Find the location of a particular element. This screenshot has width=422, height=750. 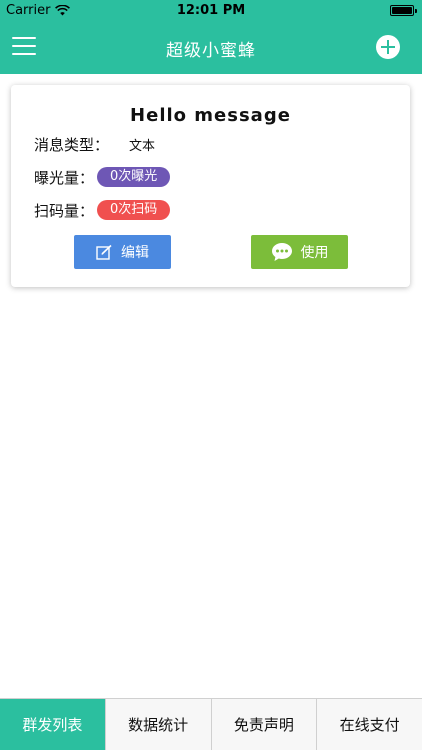

scan-row: 扫码量： 0次扫码 is located at coordinates (102, 210).